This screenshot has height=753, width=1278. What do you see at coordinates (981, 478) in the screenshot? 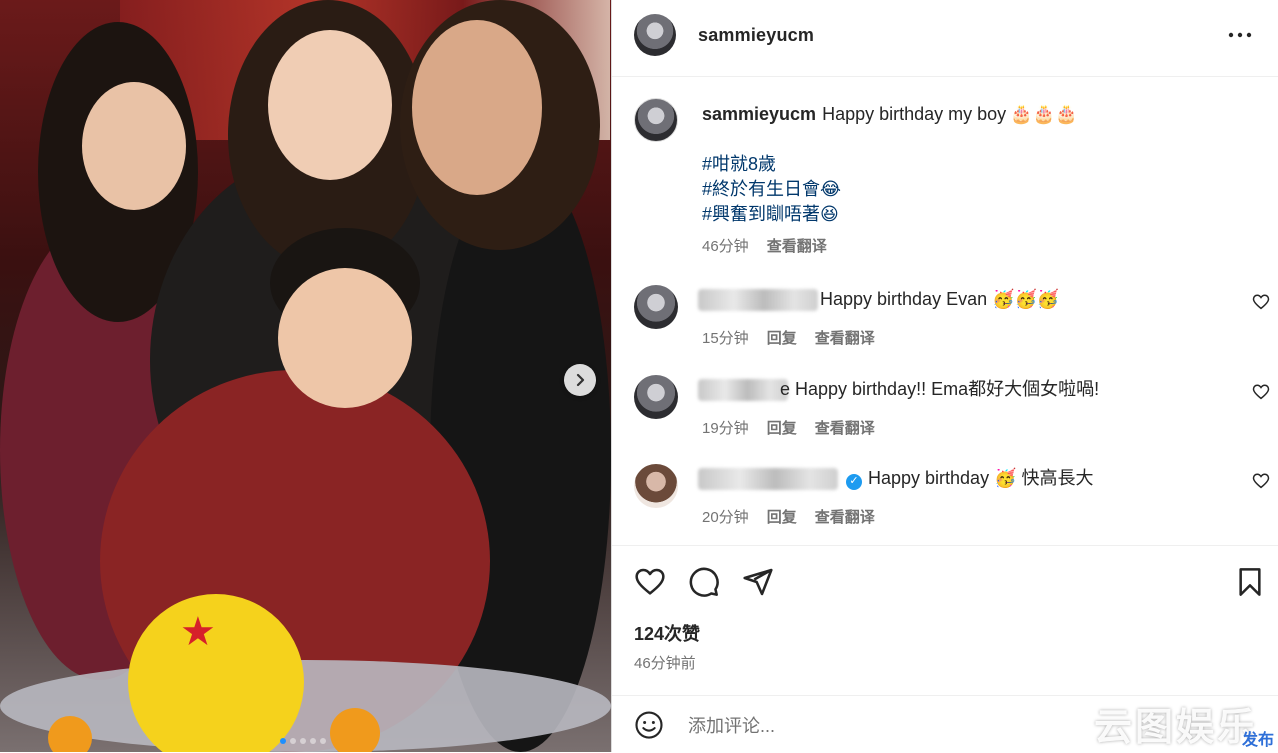
I see `comment-text: Happy birthday 🥳 快高長大` at bounding box center [981, 478].